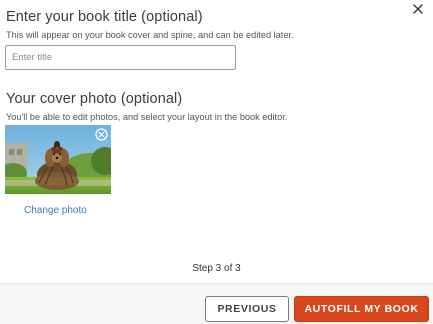  I want to click on cover-photo-heading: Your cover photo (optional), so click(94, 99).